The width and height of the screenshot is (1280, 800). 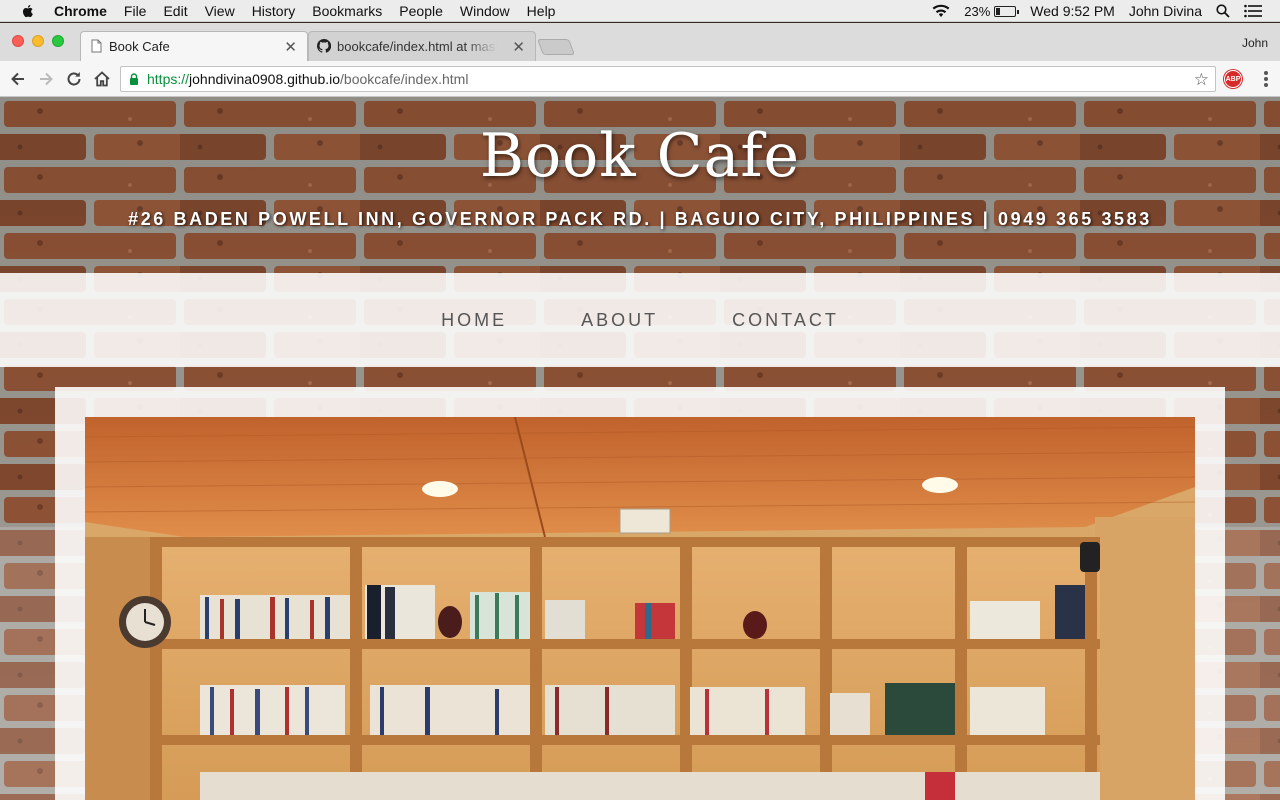 What do you see at coordinates (1165, 11) in the screenshot?
I see `menubar-user: John Divina` at bounding box center [1165, 11].